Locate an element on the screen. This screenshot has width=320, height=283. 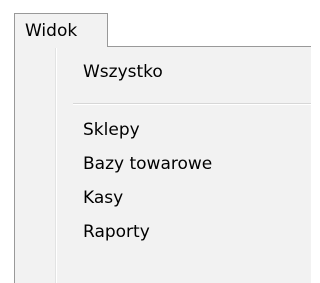
menu-item-bazy-towarowe: Bazy towarowe is located at coordinates (163, 164).